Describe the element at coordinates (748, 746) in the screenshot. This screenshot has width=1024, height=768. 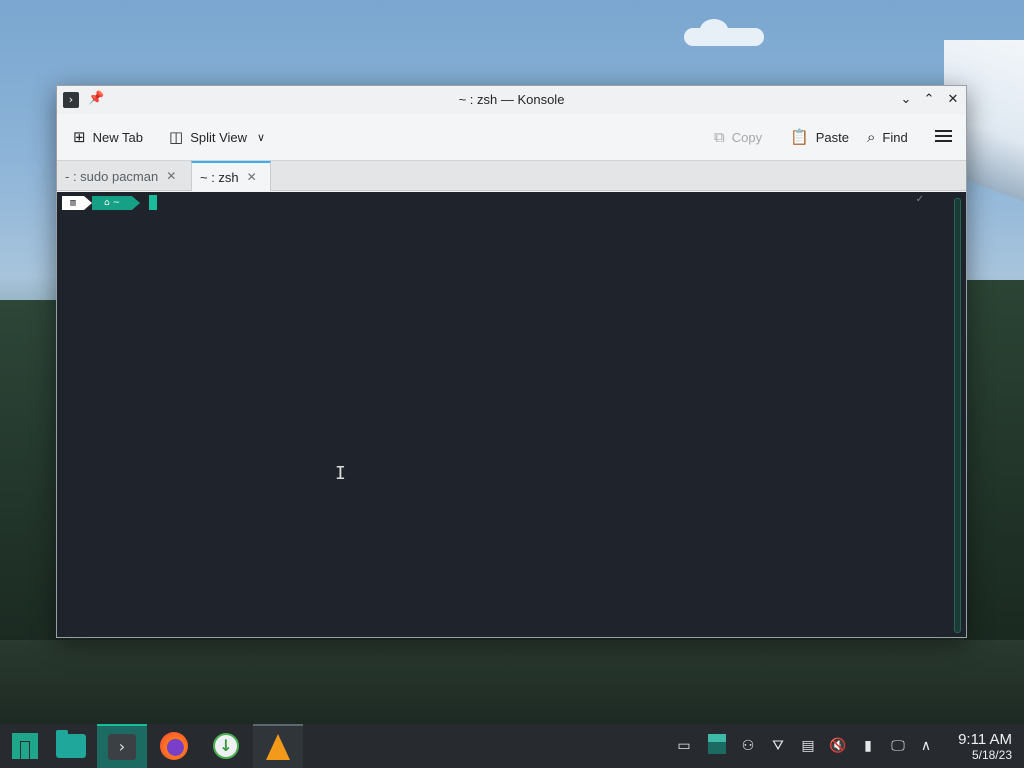
I see `network-icon: ⚇` at that location.